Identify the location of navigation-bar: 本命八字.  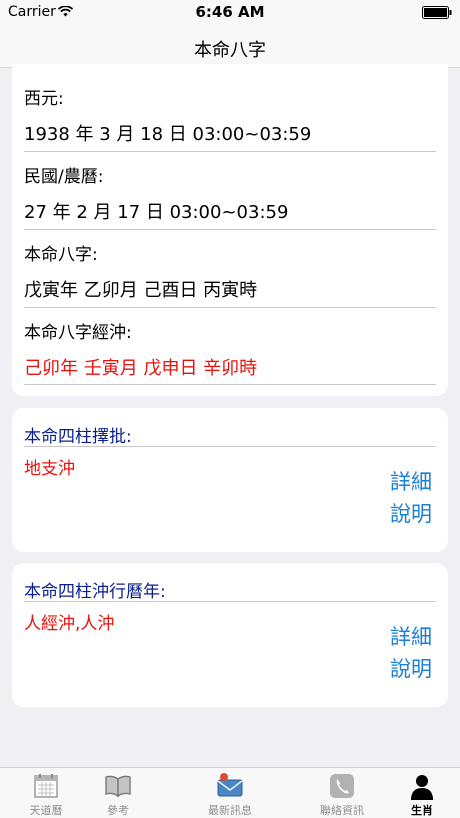
(230, 47).